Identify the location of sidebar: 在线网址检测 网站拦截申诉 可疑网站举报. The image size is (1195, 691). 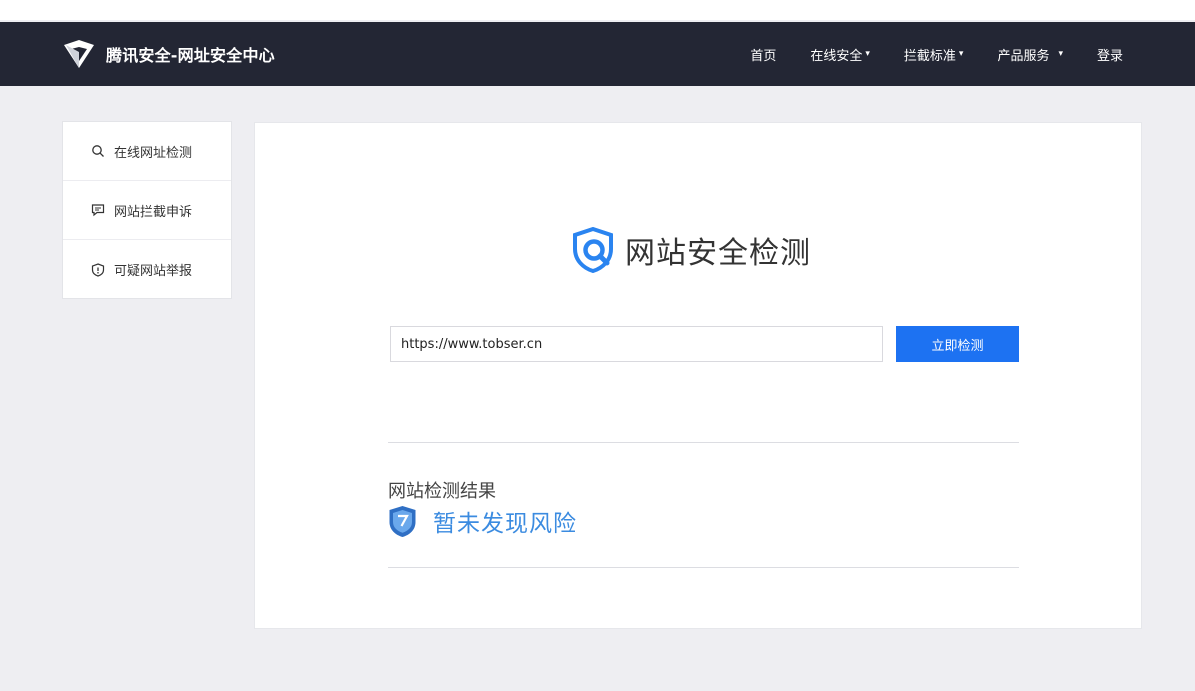
(147, 210).